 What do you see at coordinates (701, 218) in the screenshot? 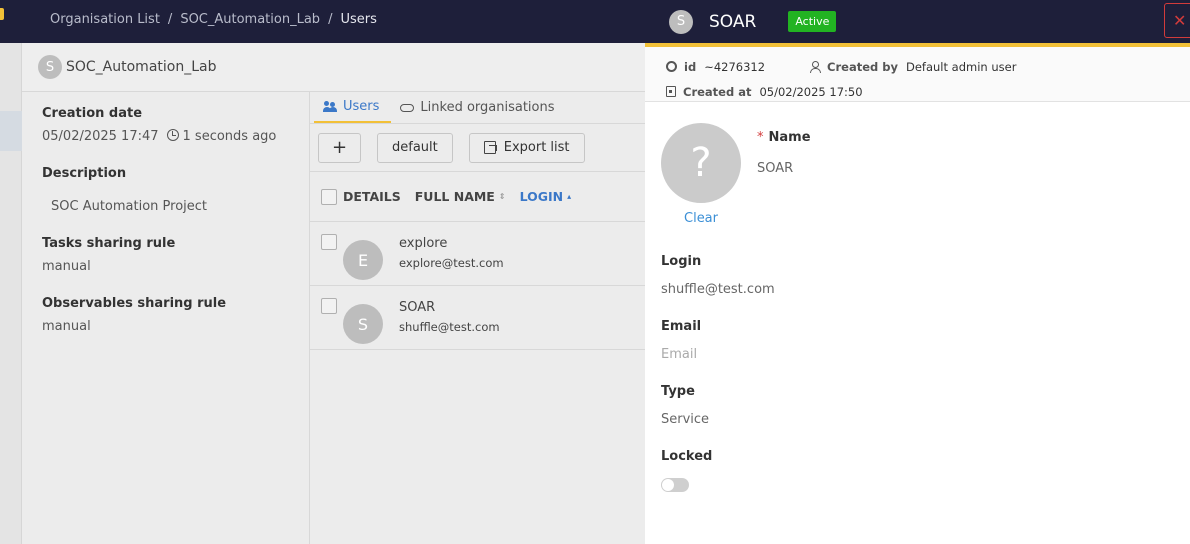
I see `clear-avatar-link: Clear` at bounding box center [701, 218].